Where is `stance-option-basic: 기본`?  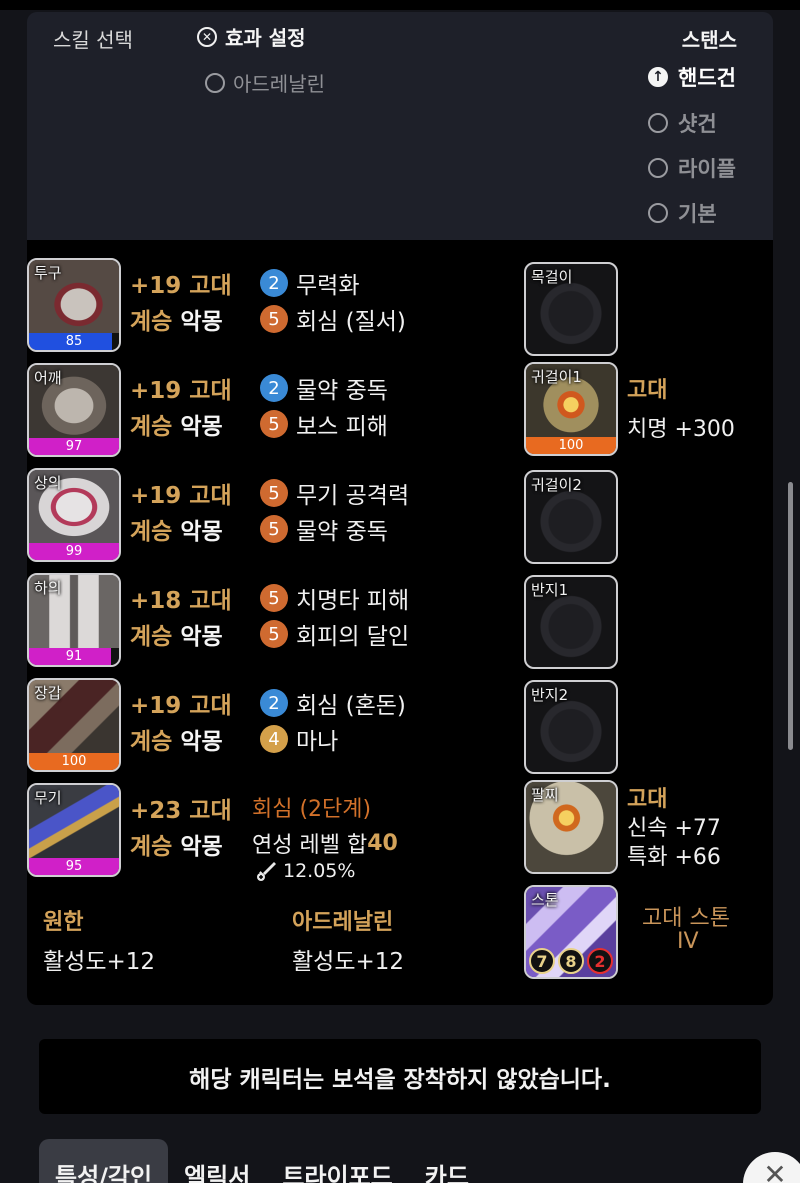 stance-option-basic: 기본 is located at coordinates (682, 213).